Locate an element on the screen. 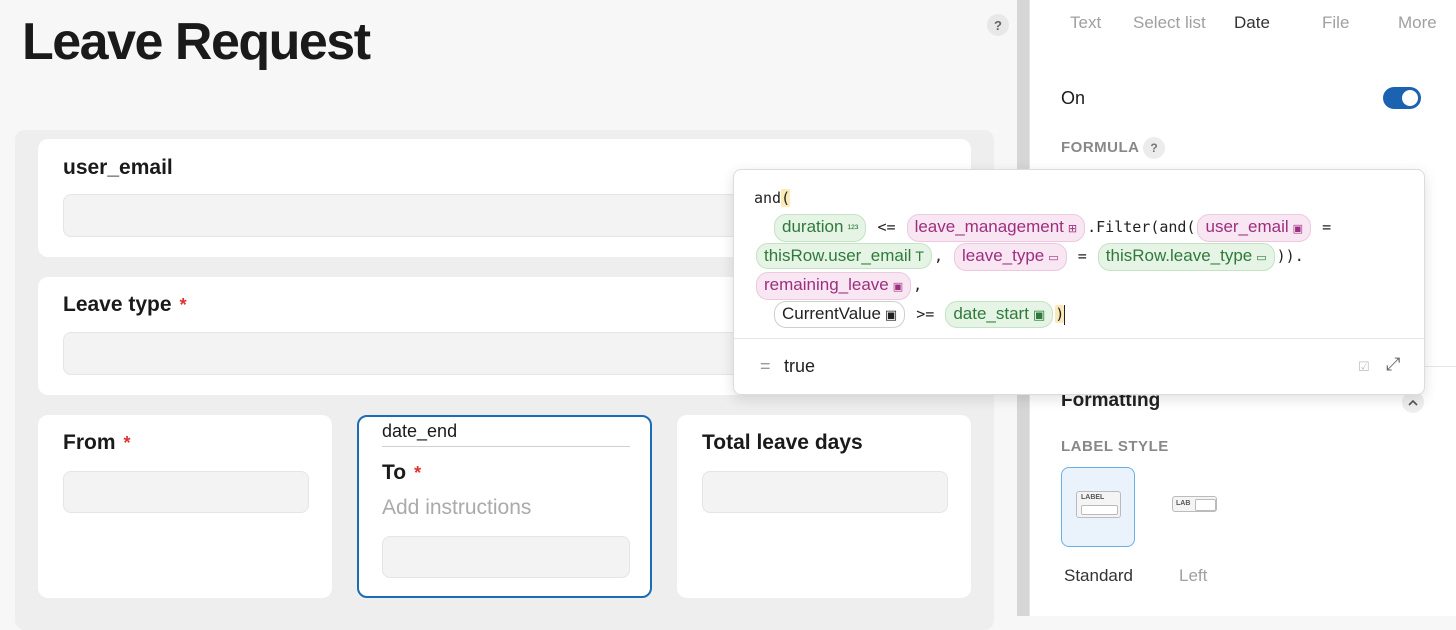  formula-help-icon: ? is located at coordinates (1154, 148).